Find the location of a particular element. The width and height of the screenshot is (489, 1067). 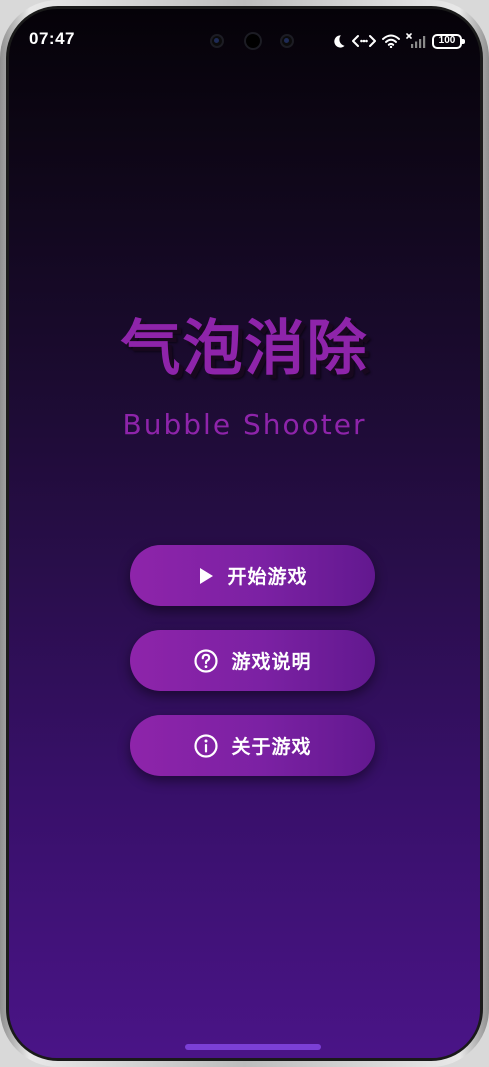

home-indicator is located at coordinates (253, 1047).